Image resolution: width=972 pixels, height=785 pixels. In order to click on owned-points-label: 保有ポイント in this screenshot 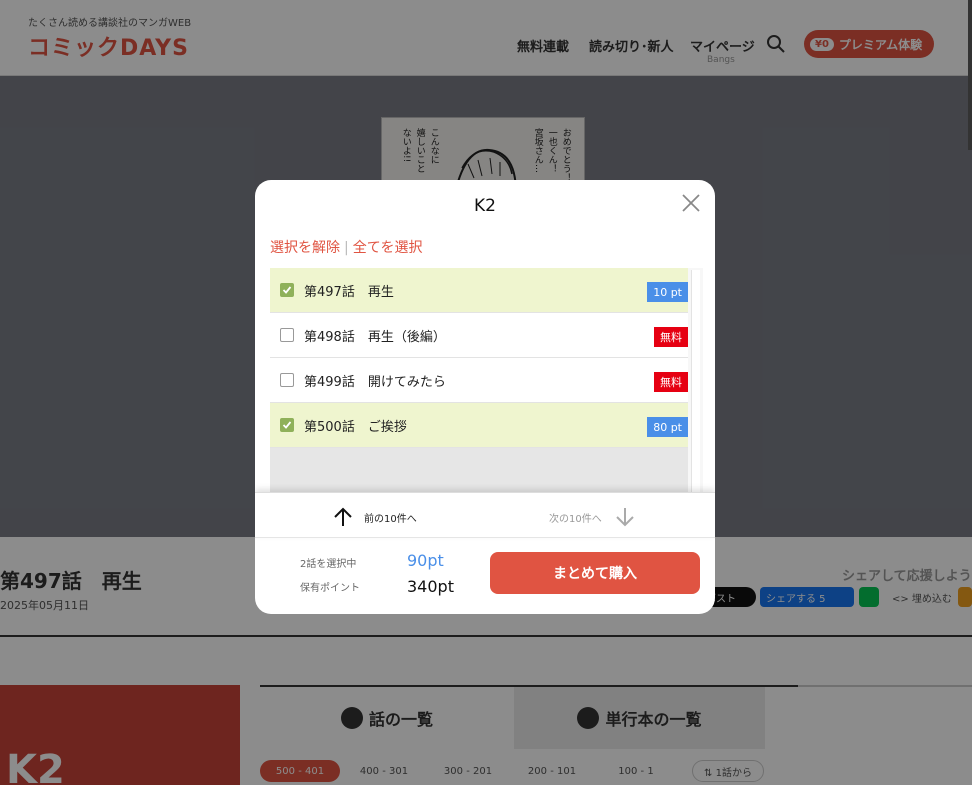, I will do `click(330, 588)`.